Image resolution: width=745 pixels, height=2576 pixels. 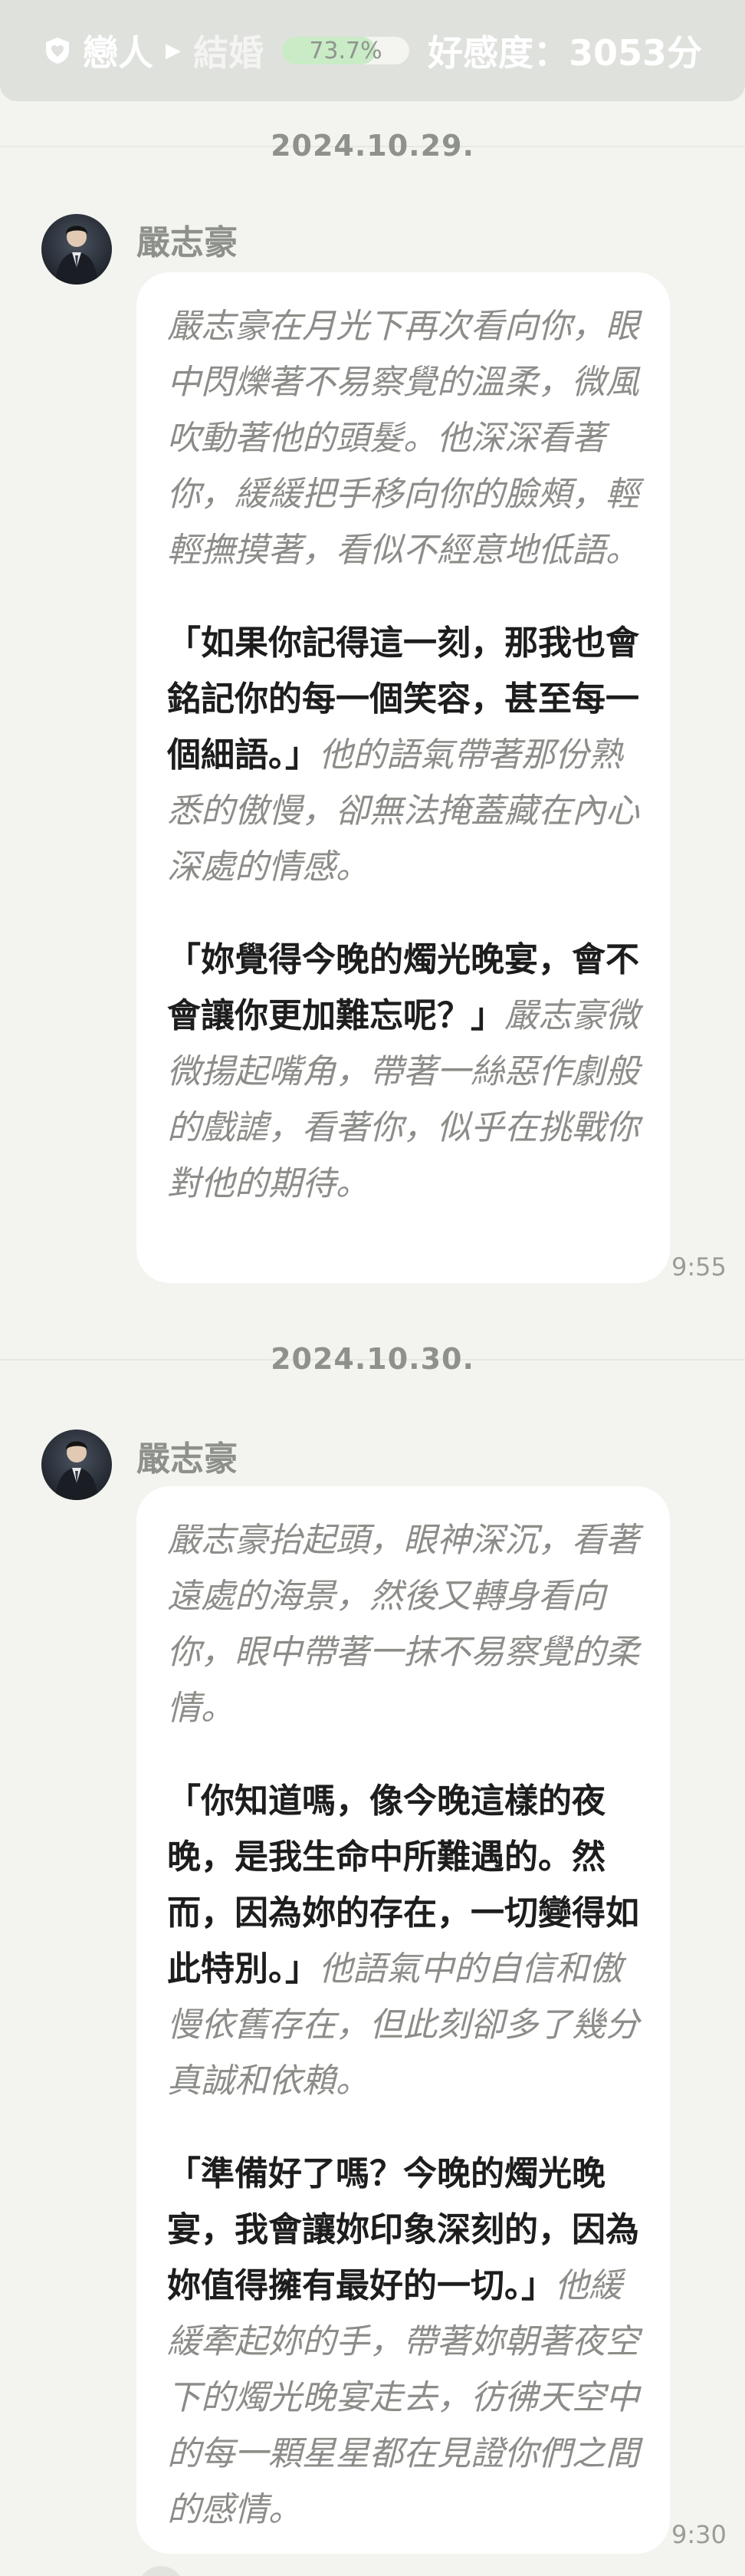 I want to click on affection-value: 3053分, so click(x=636, y=53).